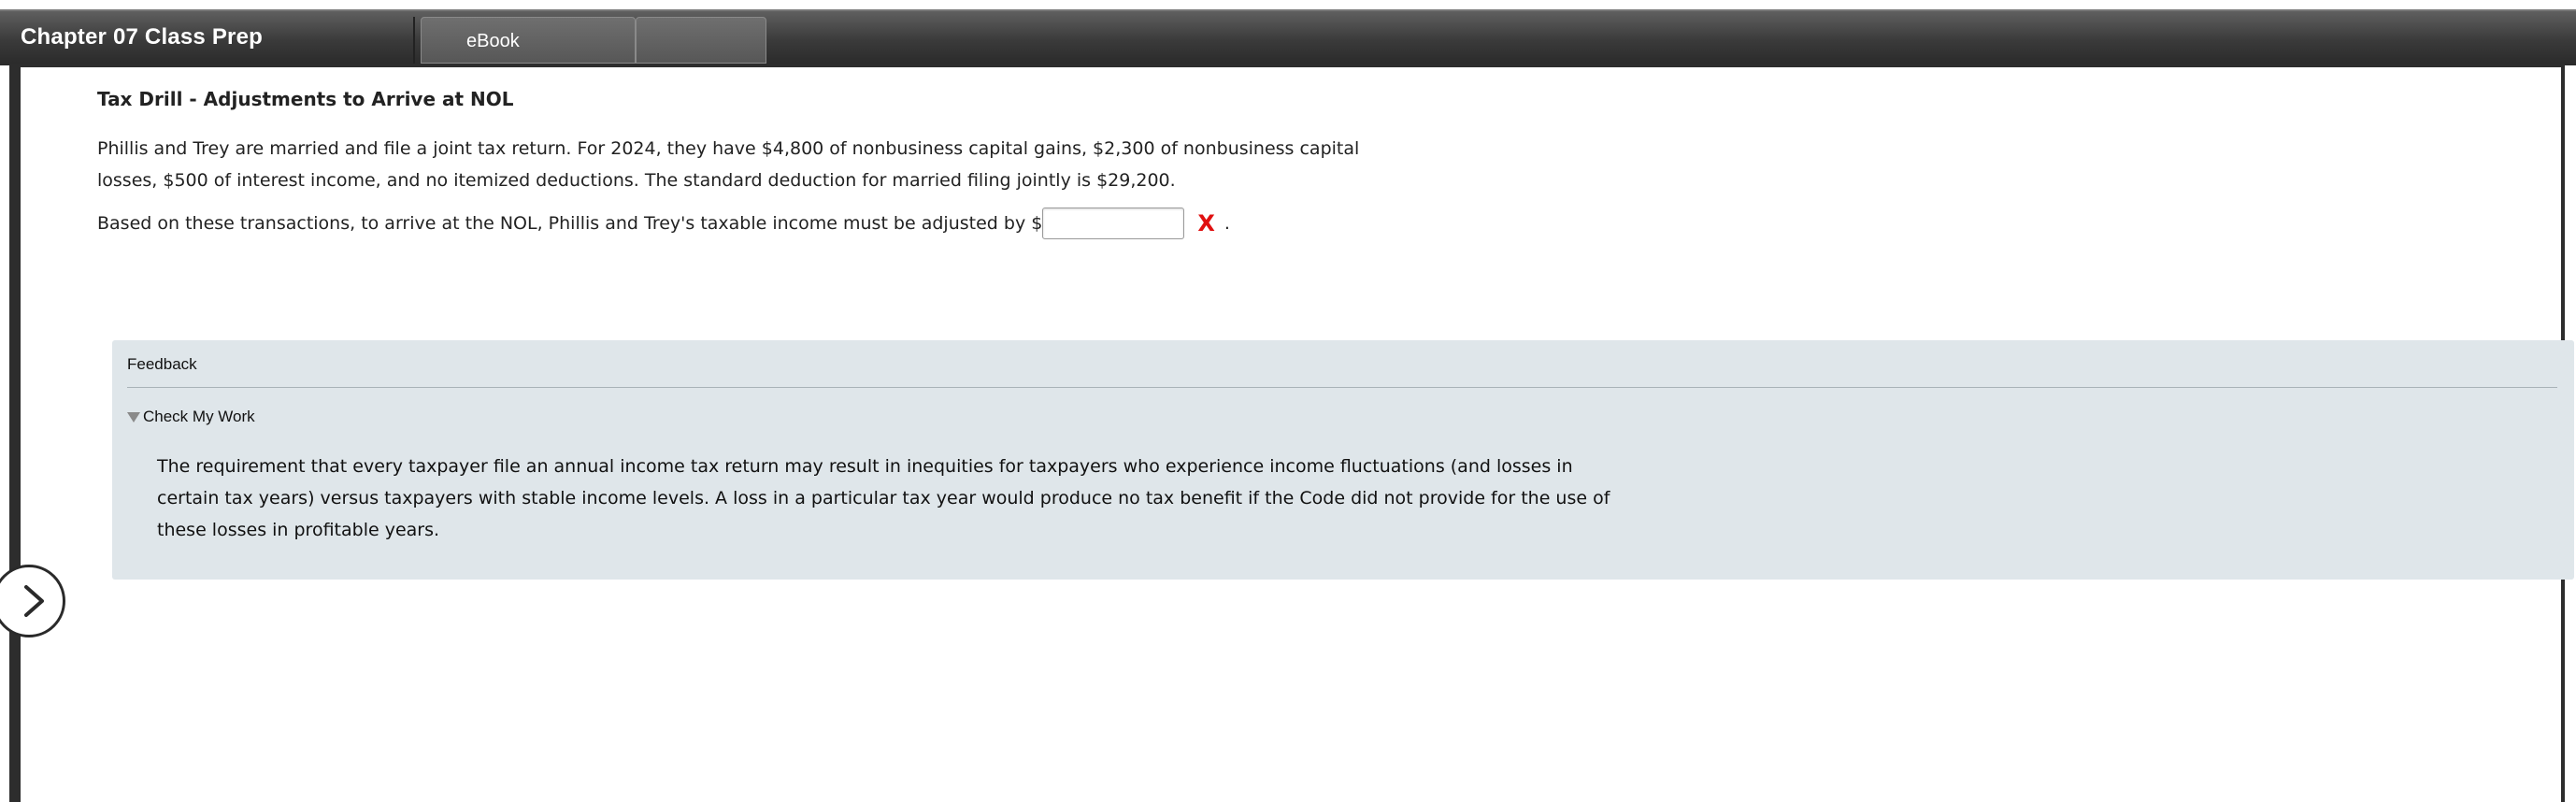 The image size is (2576, 802). Describe the element at coordinates (1342, 387) in the screenshot. I see `feedback-divider` at that location.